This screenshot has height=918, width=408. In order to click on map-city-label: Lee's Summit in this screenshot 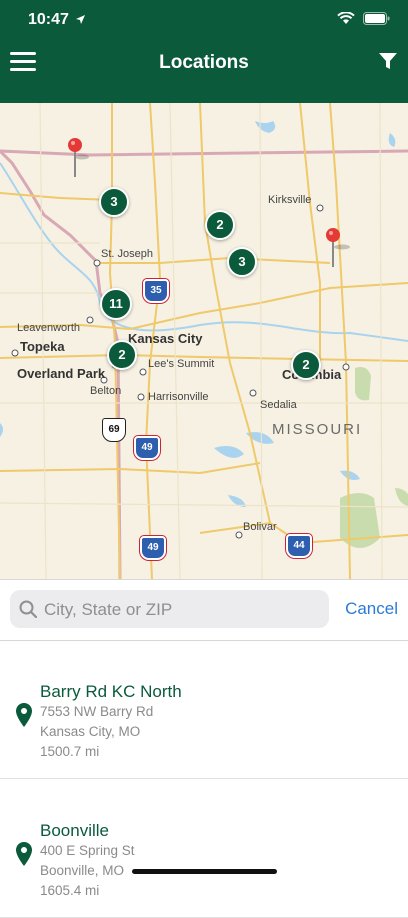, I will do `click(181, 364)`.